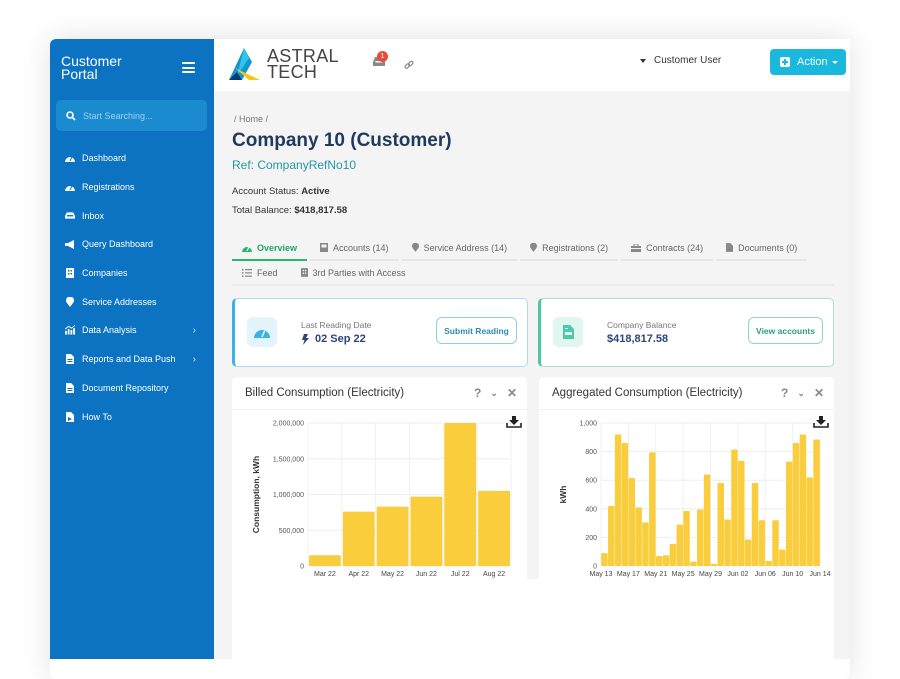  Describe the element at coordinates (260, 272) in the screenshot. I see `tab-feed: Feed` at that location.